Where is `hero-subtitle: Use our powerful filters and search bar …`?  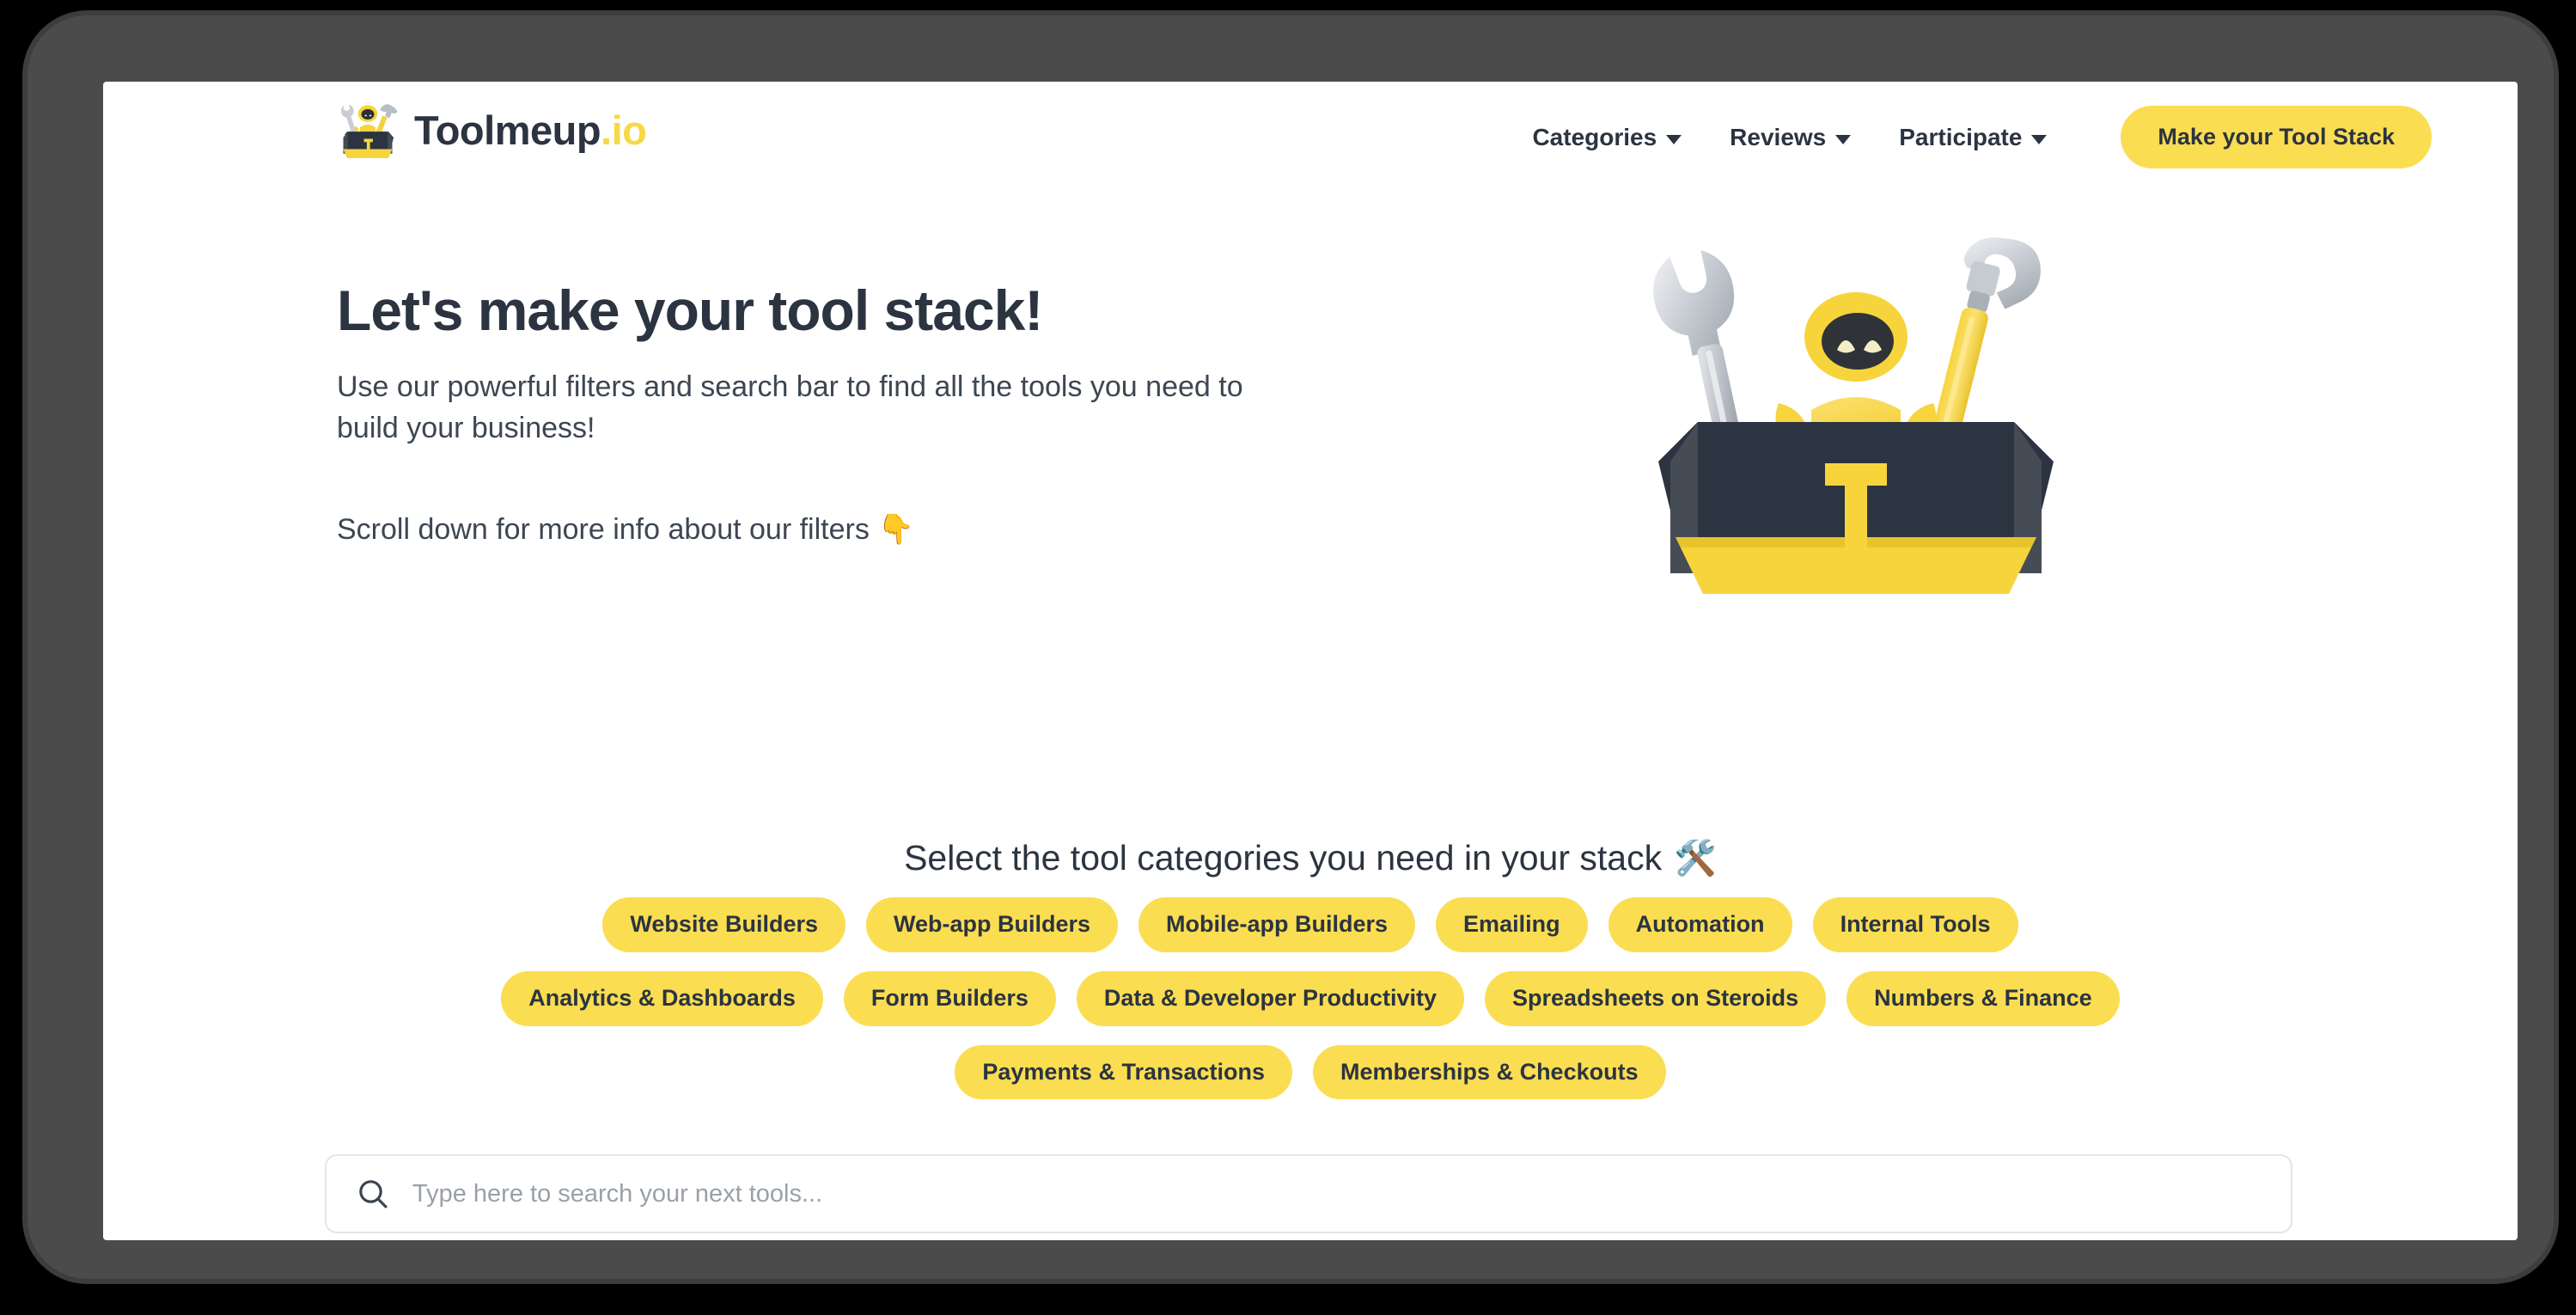 hero-subtitle: Use our powerful filters and search bar … is located at coordinates (790, 407).